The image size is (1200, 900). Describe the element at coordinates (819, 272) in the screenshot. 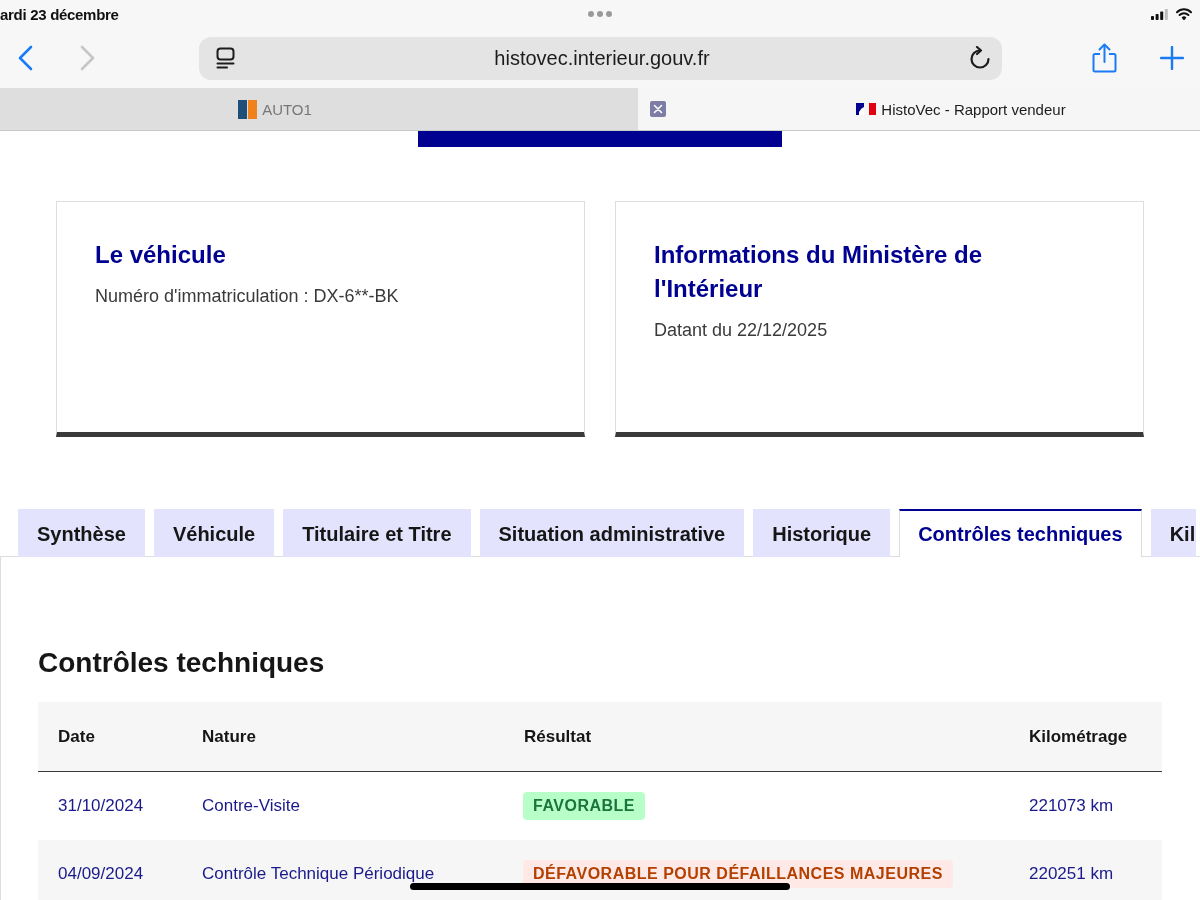

I see `card-title: Informations du Ministère de l'Intérieur` at that location.